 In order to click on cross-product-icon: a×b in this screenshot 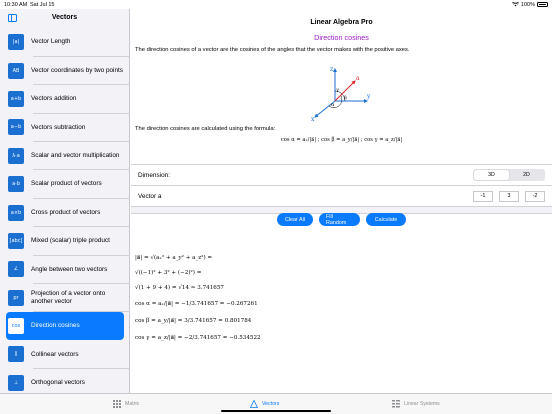, I will do `click(16, 212)`.